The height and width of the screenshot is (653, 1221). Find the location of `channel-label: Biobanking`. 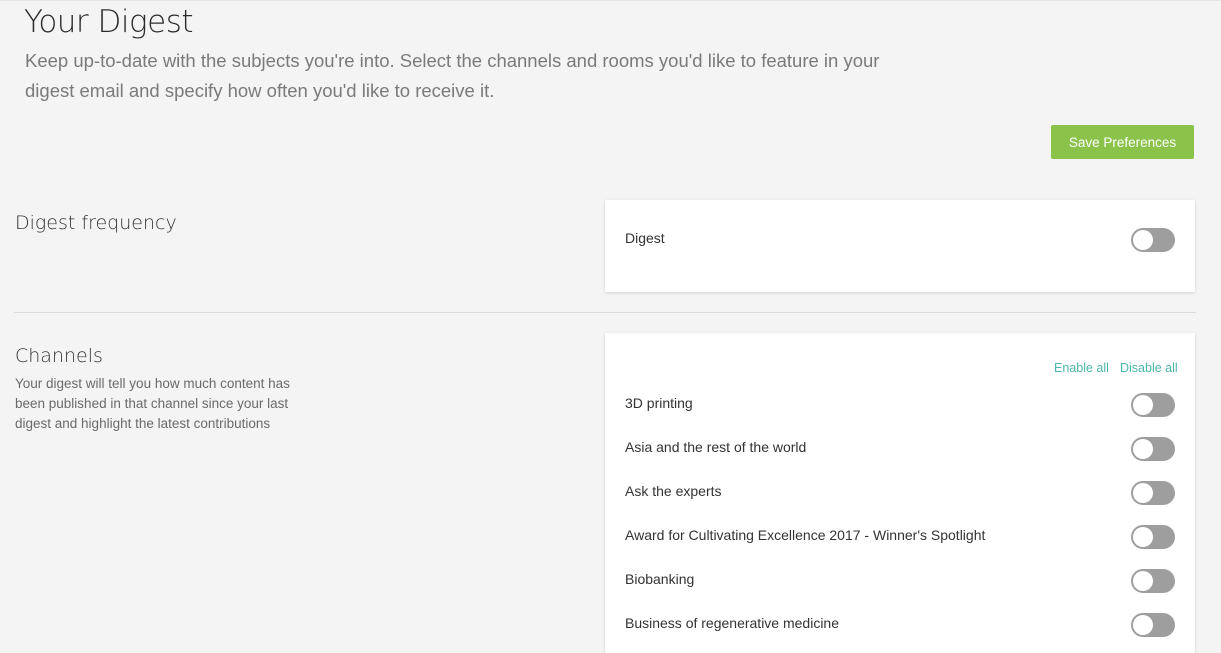

channel-label: Biobanking is located at coordinates (660, 579).